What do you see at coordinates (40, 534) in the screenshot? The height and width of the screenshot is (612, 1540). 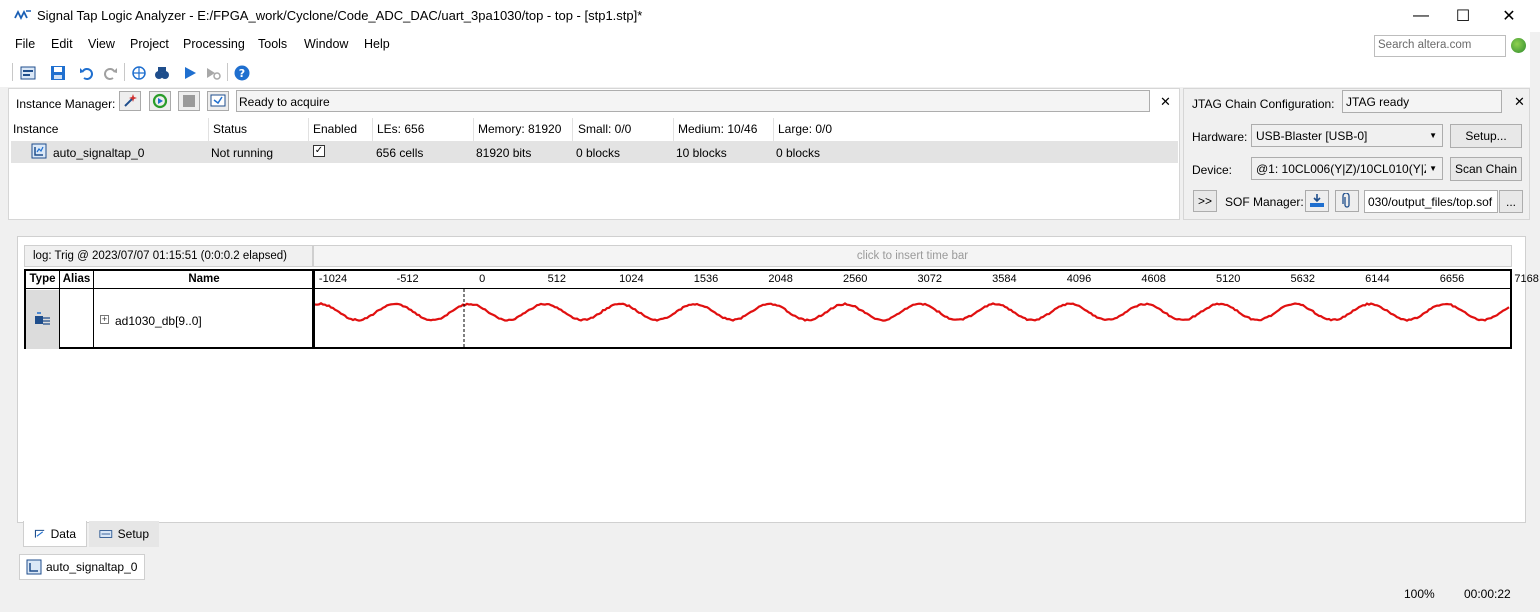 I see `data-tab-icon` at bounding box center [40, 534].